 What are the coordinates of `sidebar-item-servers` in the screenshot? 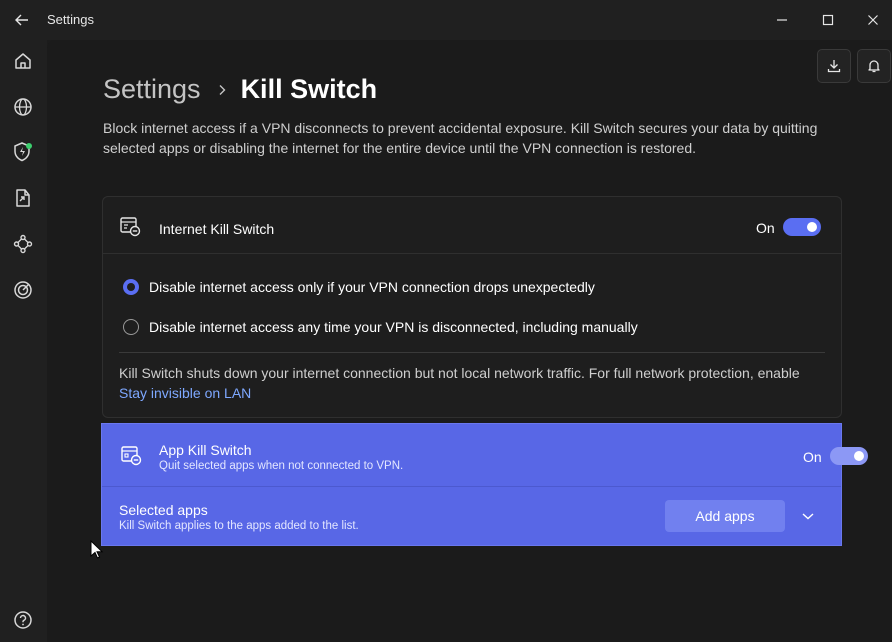 It's located at (23, 107).